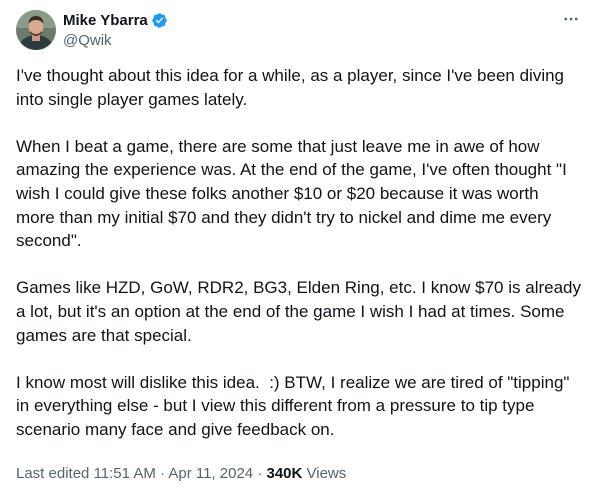 The height and width of the screenshot is (493, 596). What do you see at coordinates (124, 473) in the screenshot?
I see `timestamp-time: 11:51 AM` at bounding box center [124, 473].